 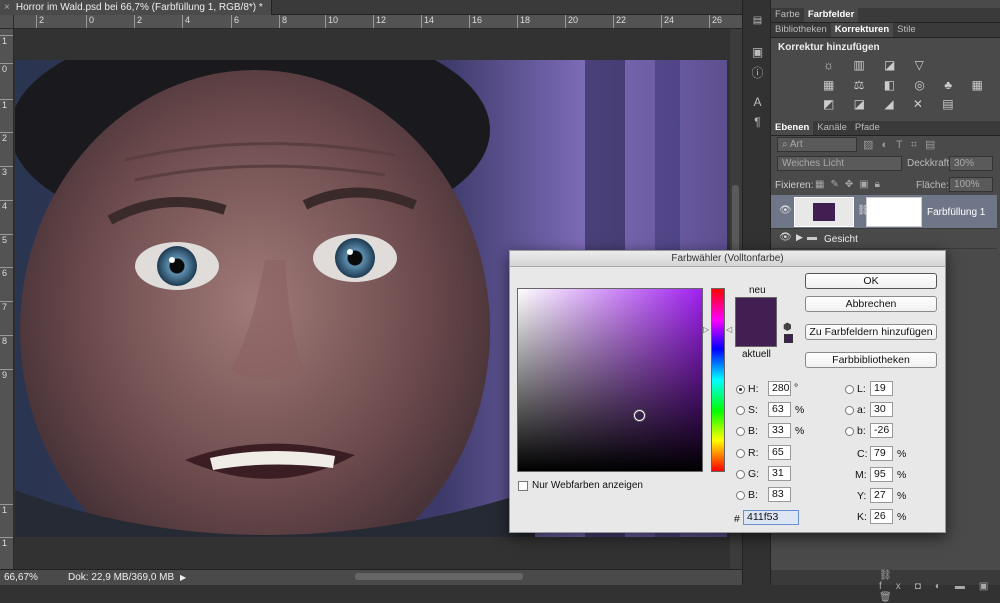 What do you see at coordinates (881, 409) in the screenshot?
I see `lab-a-input: 30` at bounding box center [881, 409].